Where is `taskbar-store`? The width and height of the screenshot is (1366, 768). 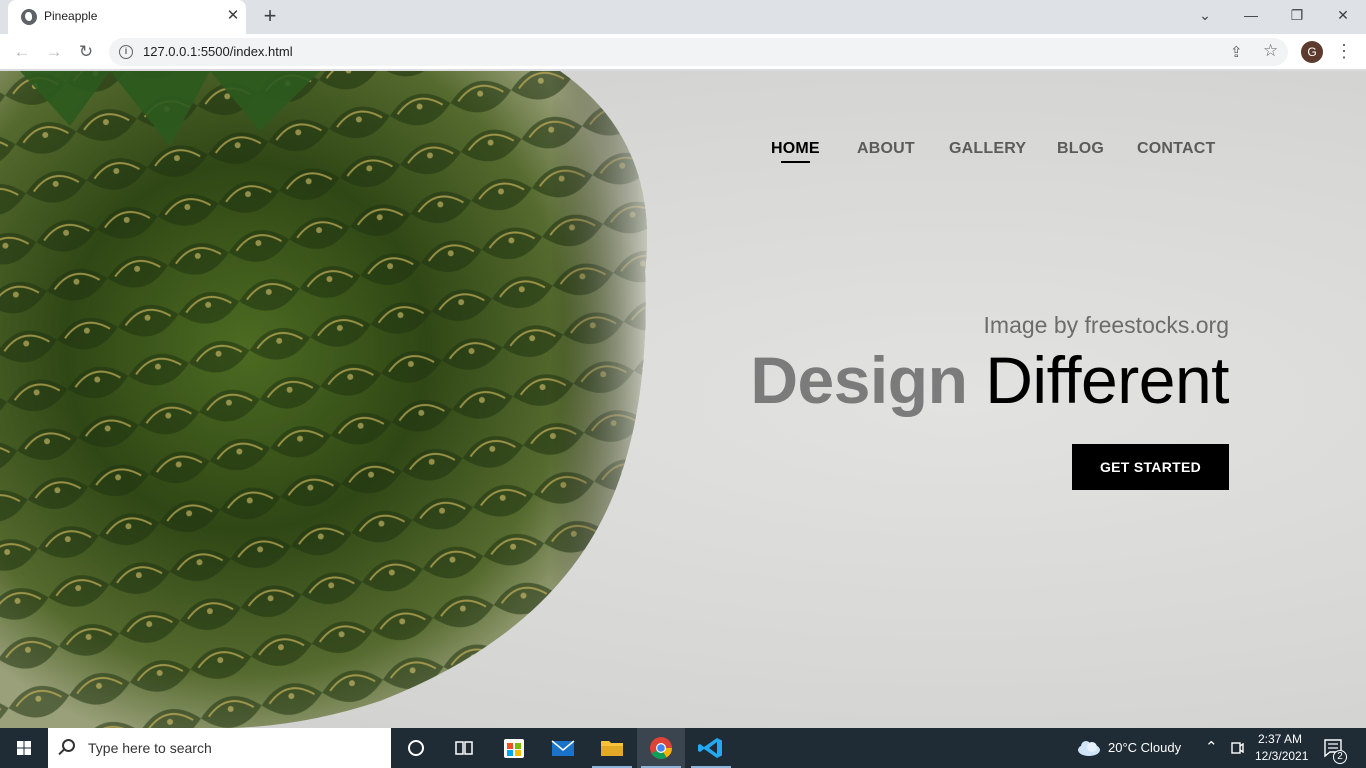
taskbar-store is located at coordinates (514, 748).